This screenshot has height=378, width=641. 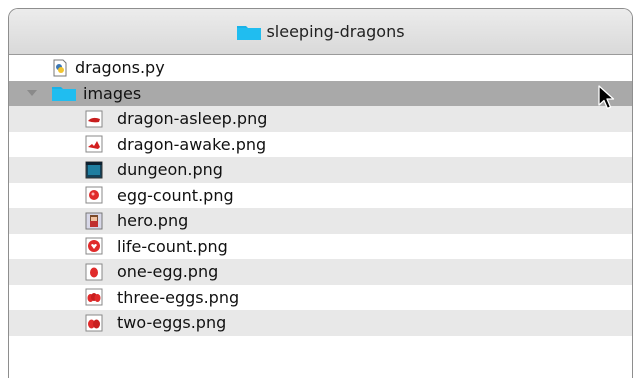 I want to click on egg-count-thumbnail-icon, so click(x=94, y=195).